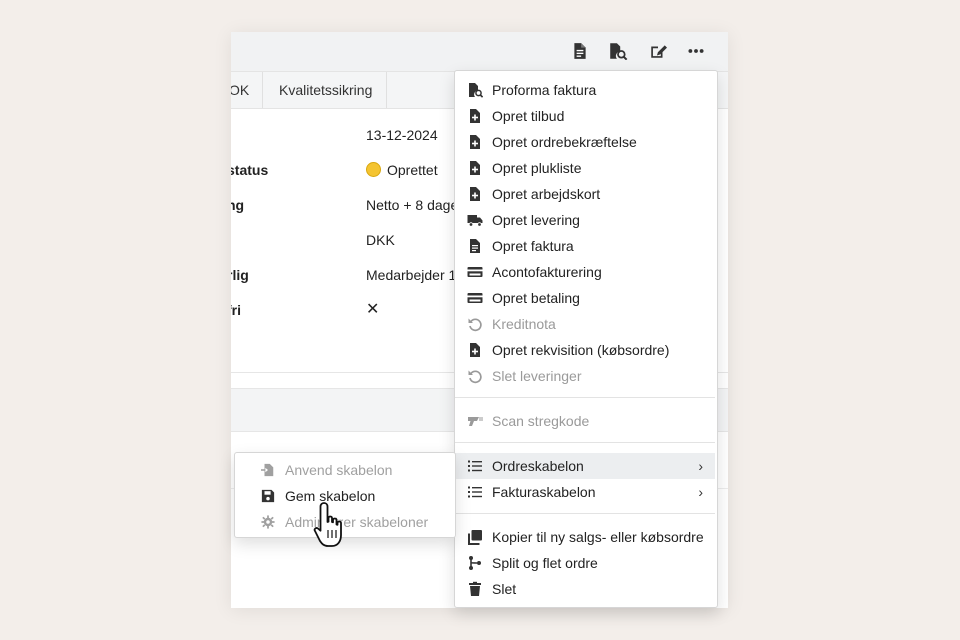 Image resolution: width=960 pixels, height=640 pixels. Describe the element at coordinates (618, 51) in the screenshot. I see `document-search-icon` at that location.